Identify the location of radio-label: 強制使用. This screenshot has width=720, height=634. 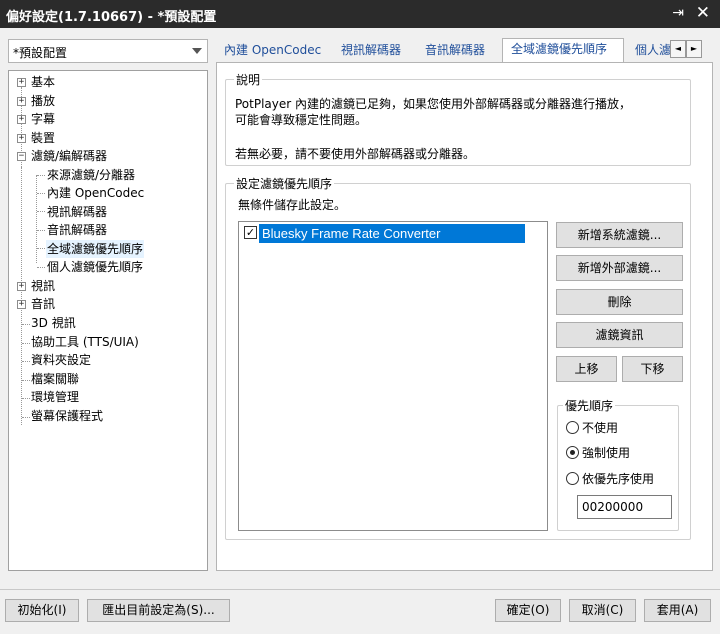
(606, 453).